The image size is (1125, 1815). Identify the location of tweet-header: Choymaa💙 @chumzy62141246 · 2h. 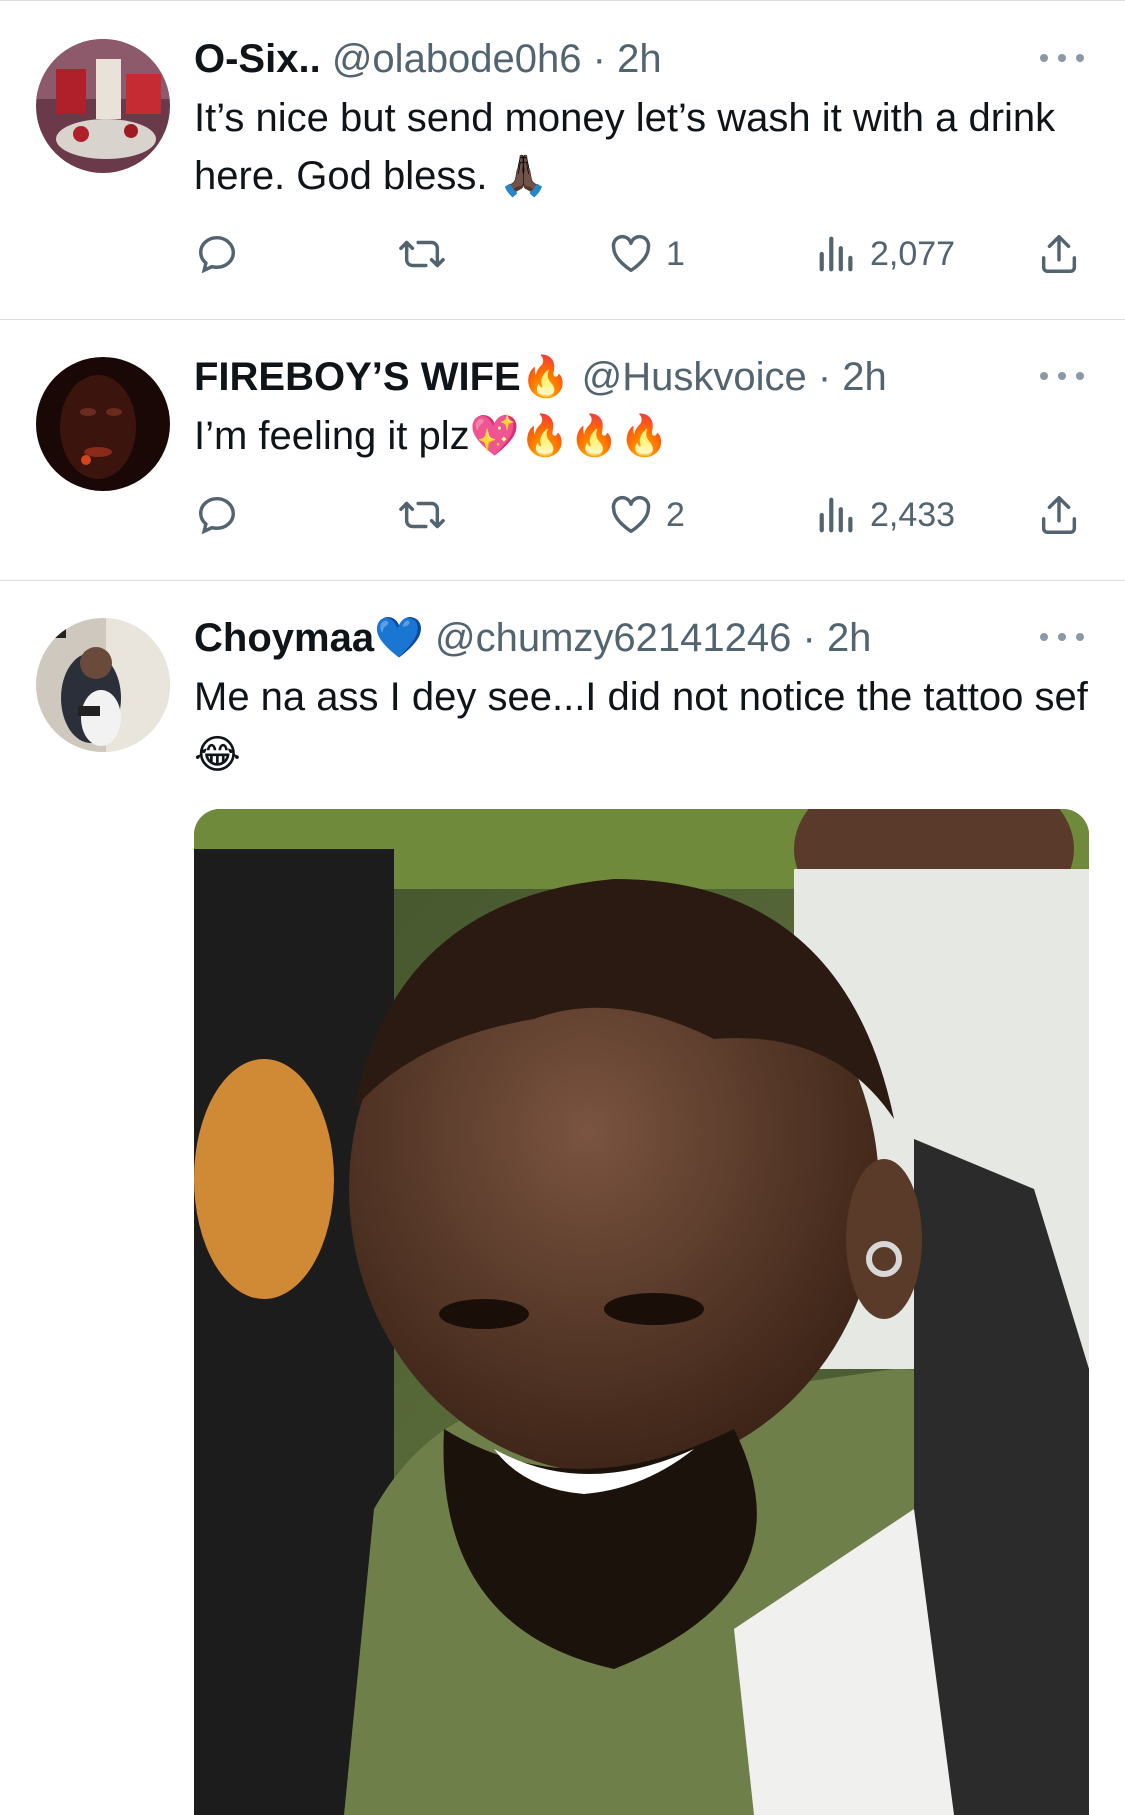
(532, 638).